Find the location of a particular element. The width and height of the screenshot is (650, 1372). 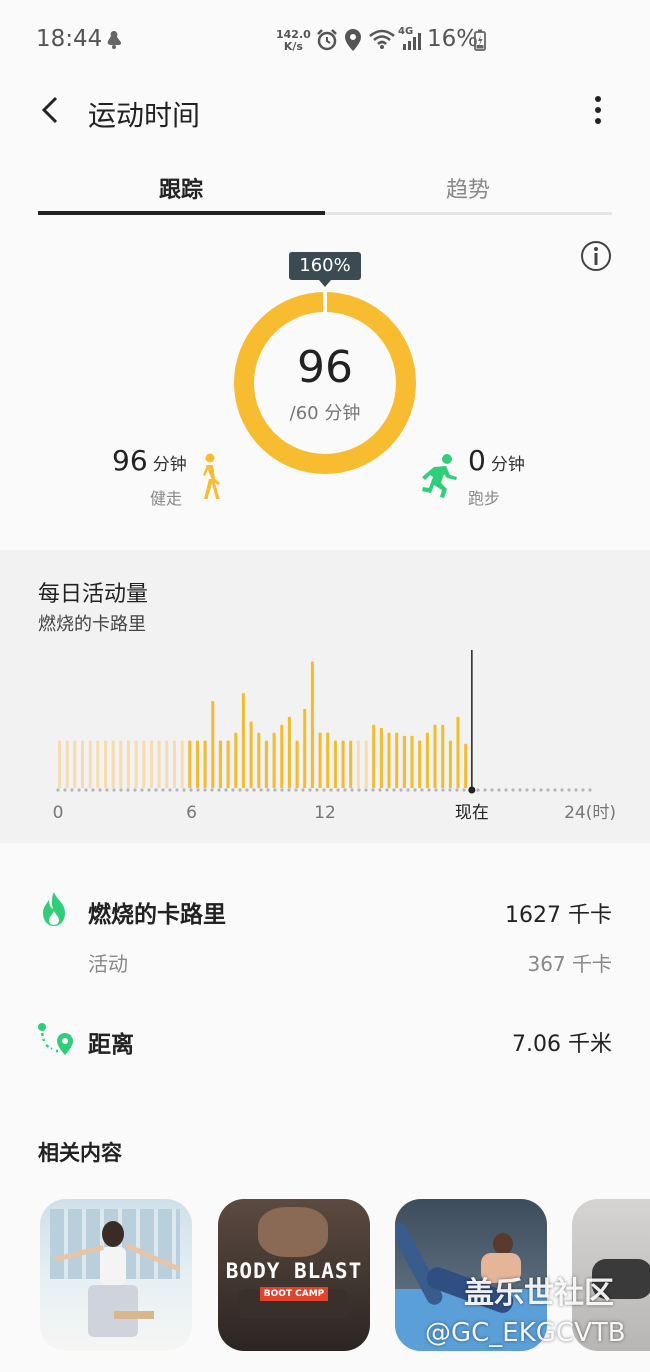

battery-percent: 16% is located at coordinates (453, 39).